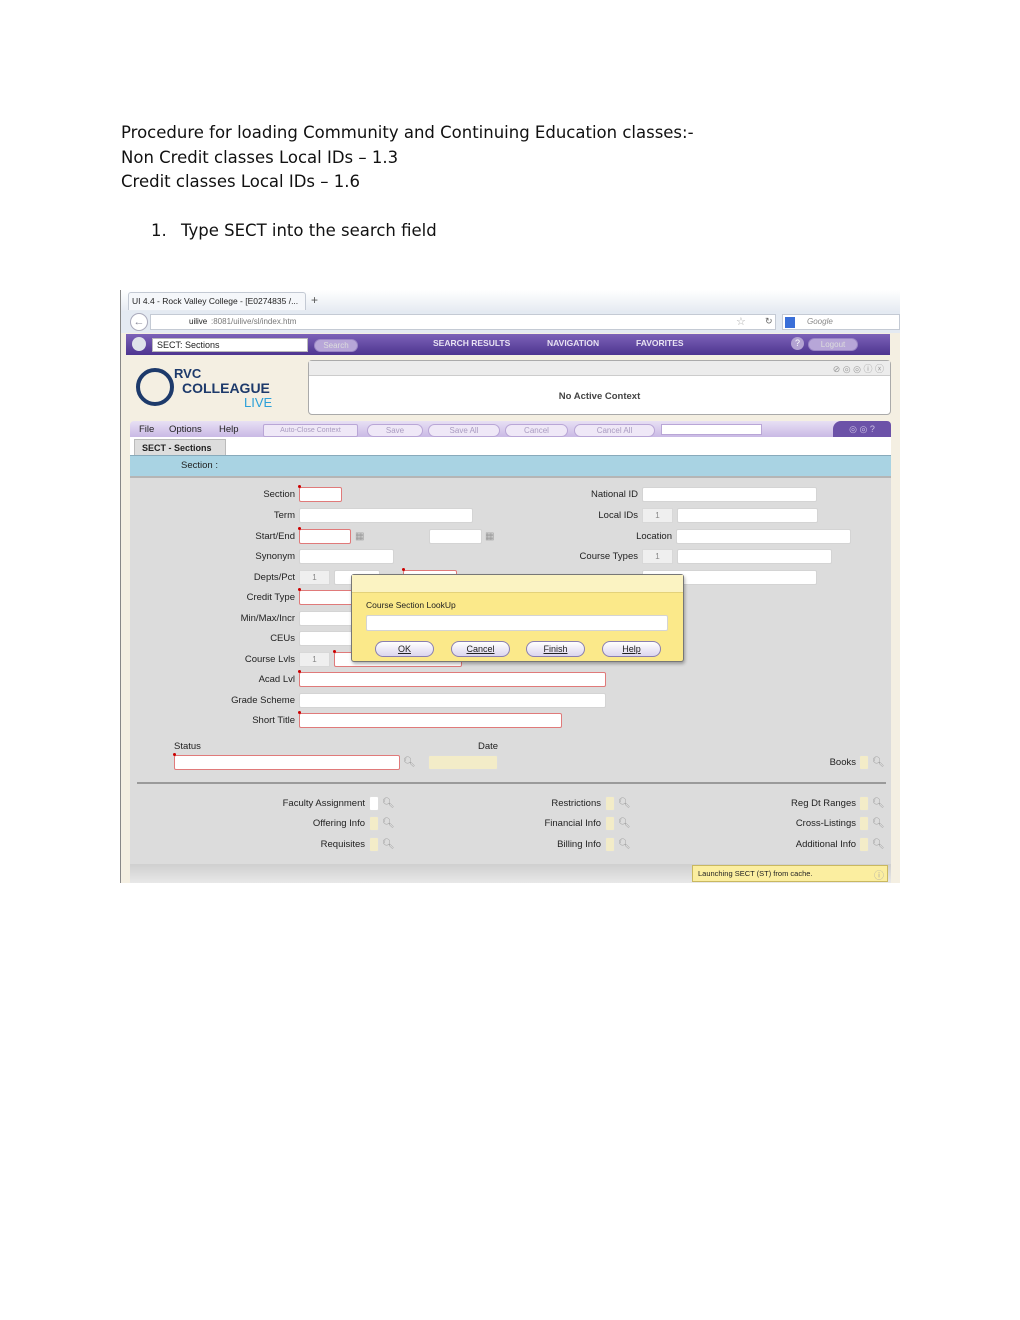 The height and width of the screenshot is (1320, 1020). Describe the element at coordinates (430, 719) in the screenshot. I see `short-title-input` at that location.